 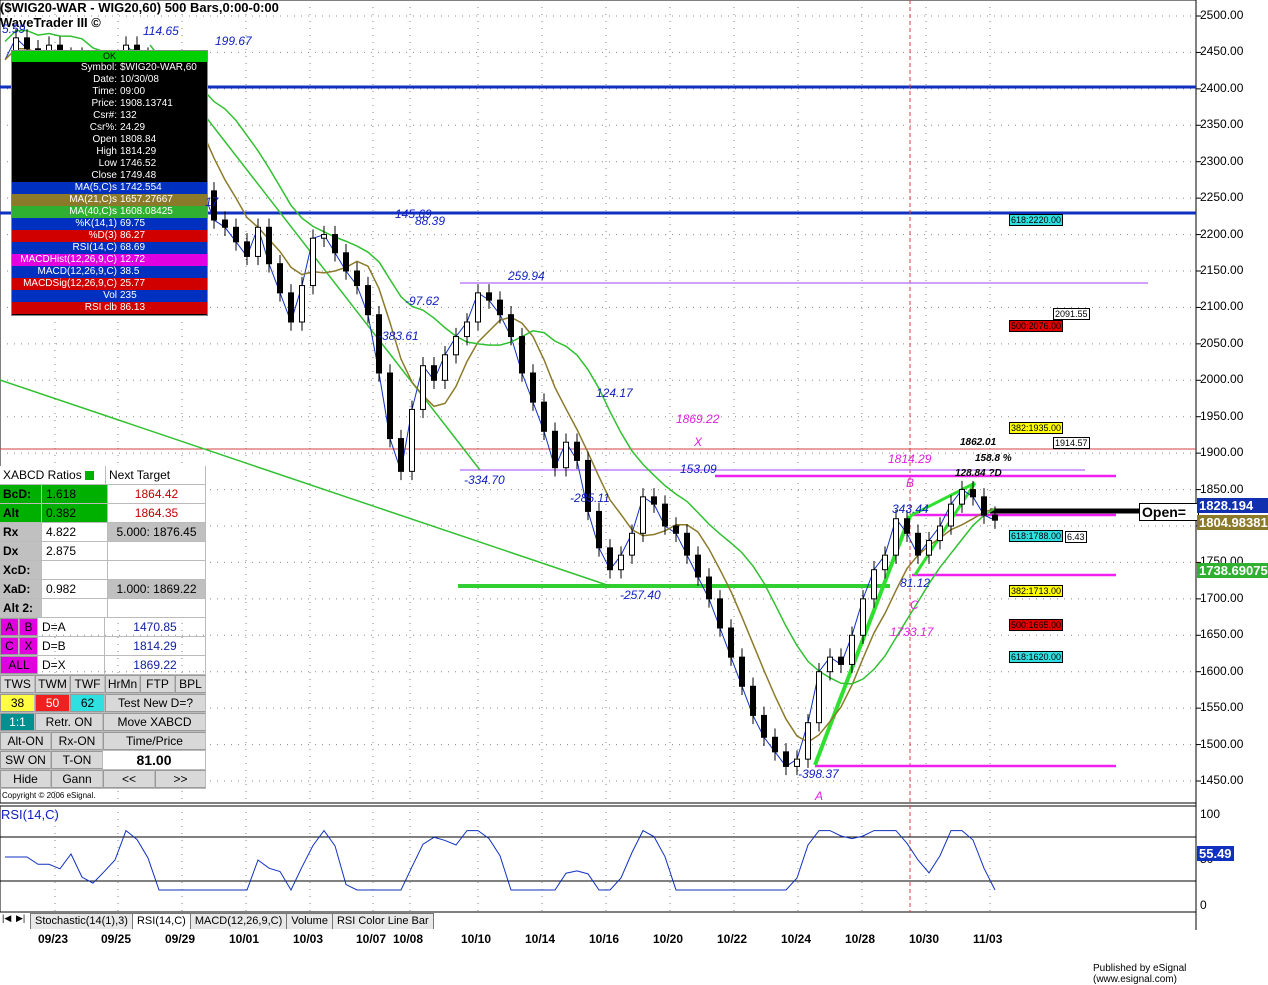 What do you see at coordinates (75, 608) in the screenshot?
I see `xabcd-value` at bounding box center [75, 608].